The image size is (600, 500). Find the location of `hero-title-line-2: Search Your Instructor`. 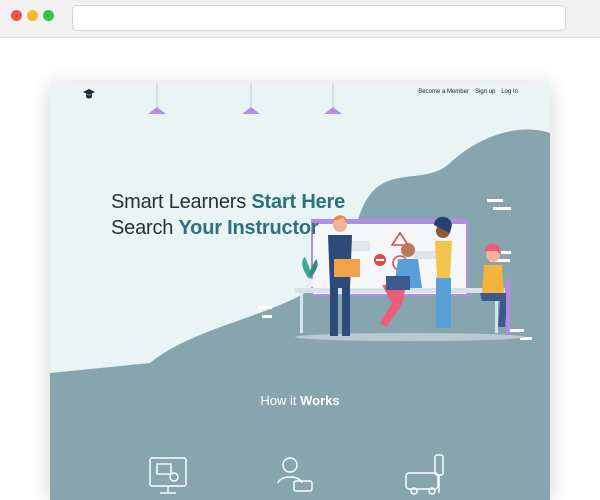

hero-title-line-2: Search Your Instructor is located at coordinates (215, 228).